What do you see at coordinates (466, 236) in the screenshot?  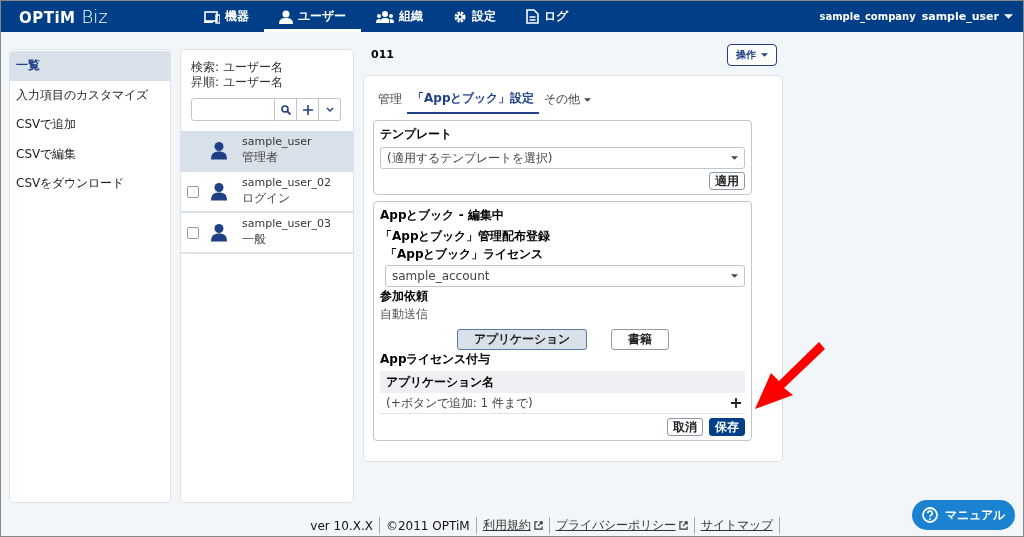 I see `subsection-label: 「Appとブック」管理配布登録` at bounding box center [466, 236].